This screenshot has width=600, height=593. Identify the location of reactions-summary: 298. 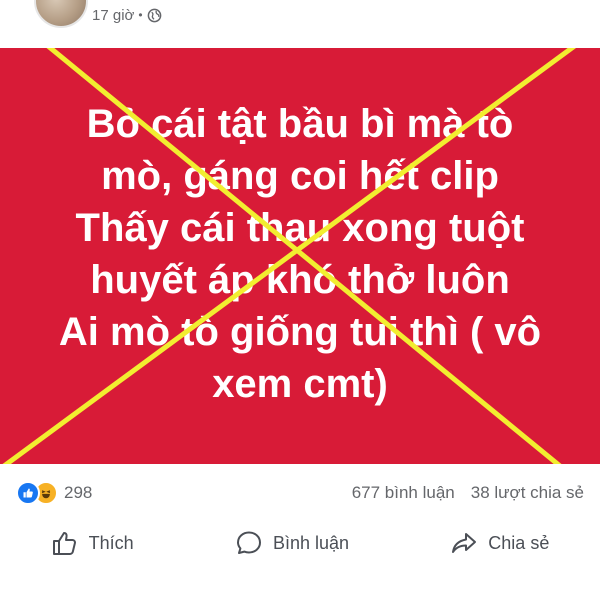
(54, 493).